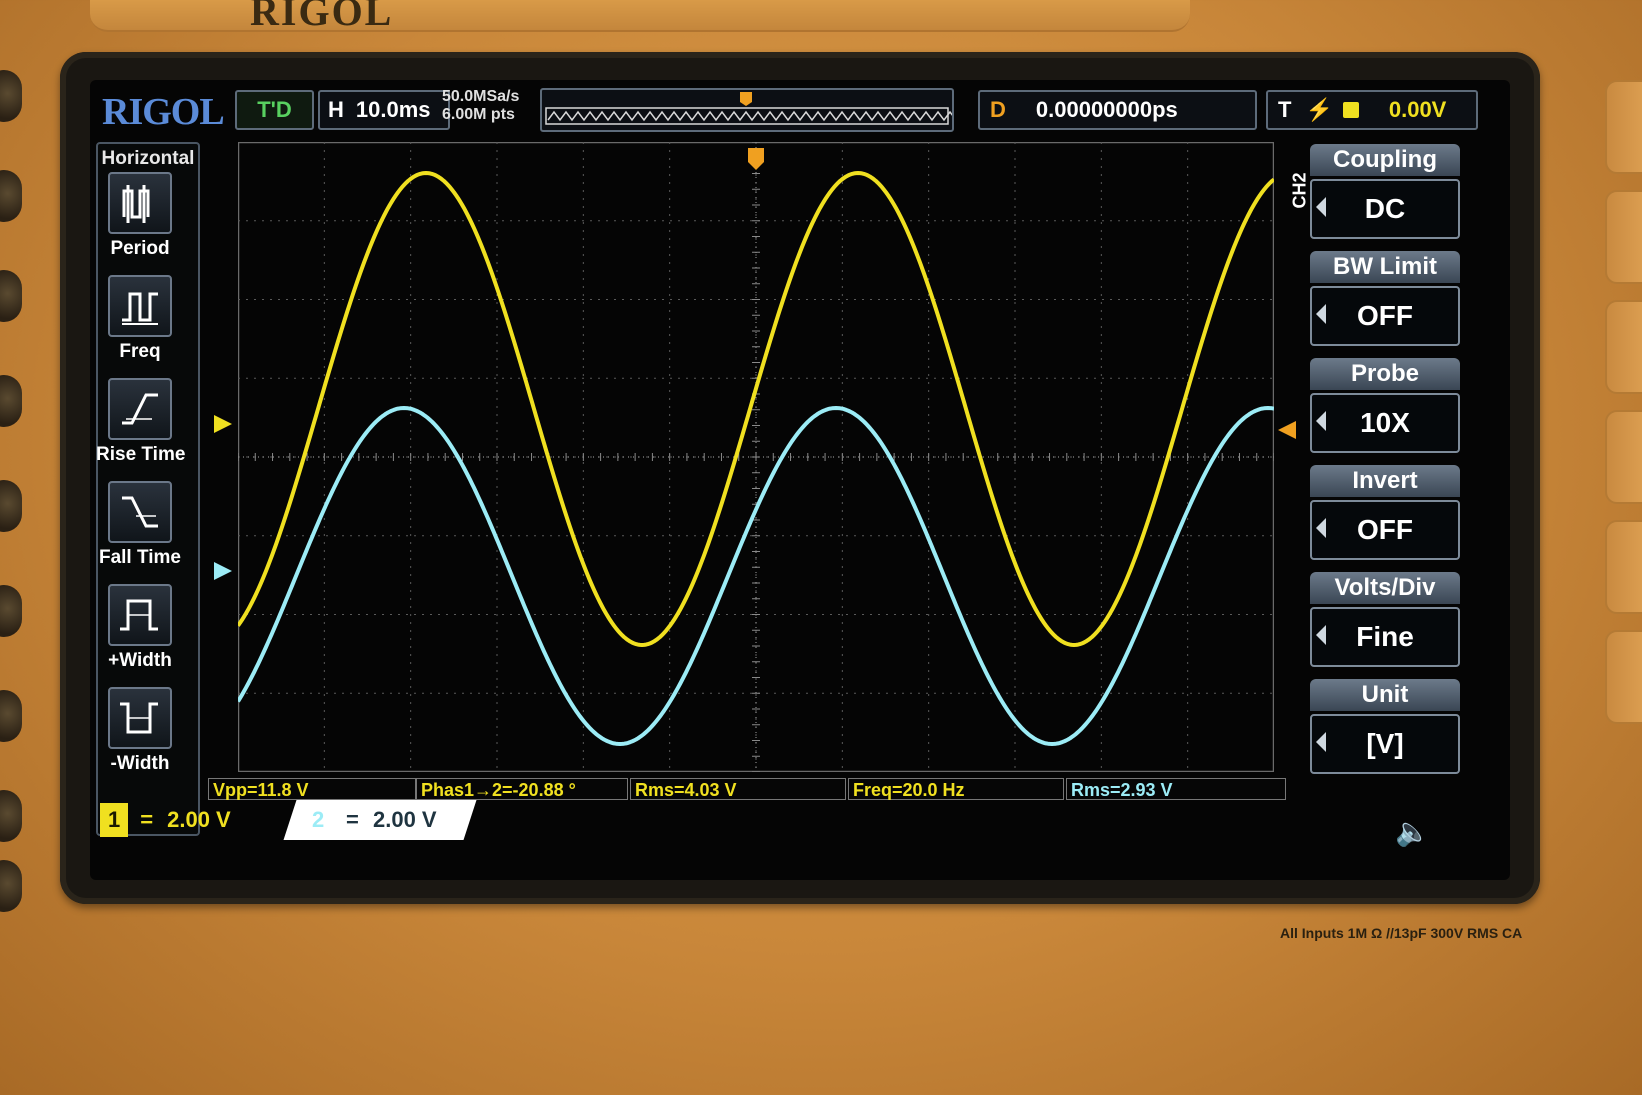 The height and width of the screenshot is (1095, 1642). I want to click on channel-1-scale: 2.00 V, so click(199, 819).